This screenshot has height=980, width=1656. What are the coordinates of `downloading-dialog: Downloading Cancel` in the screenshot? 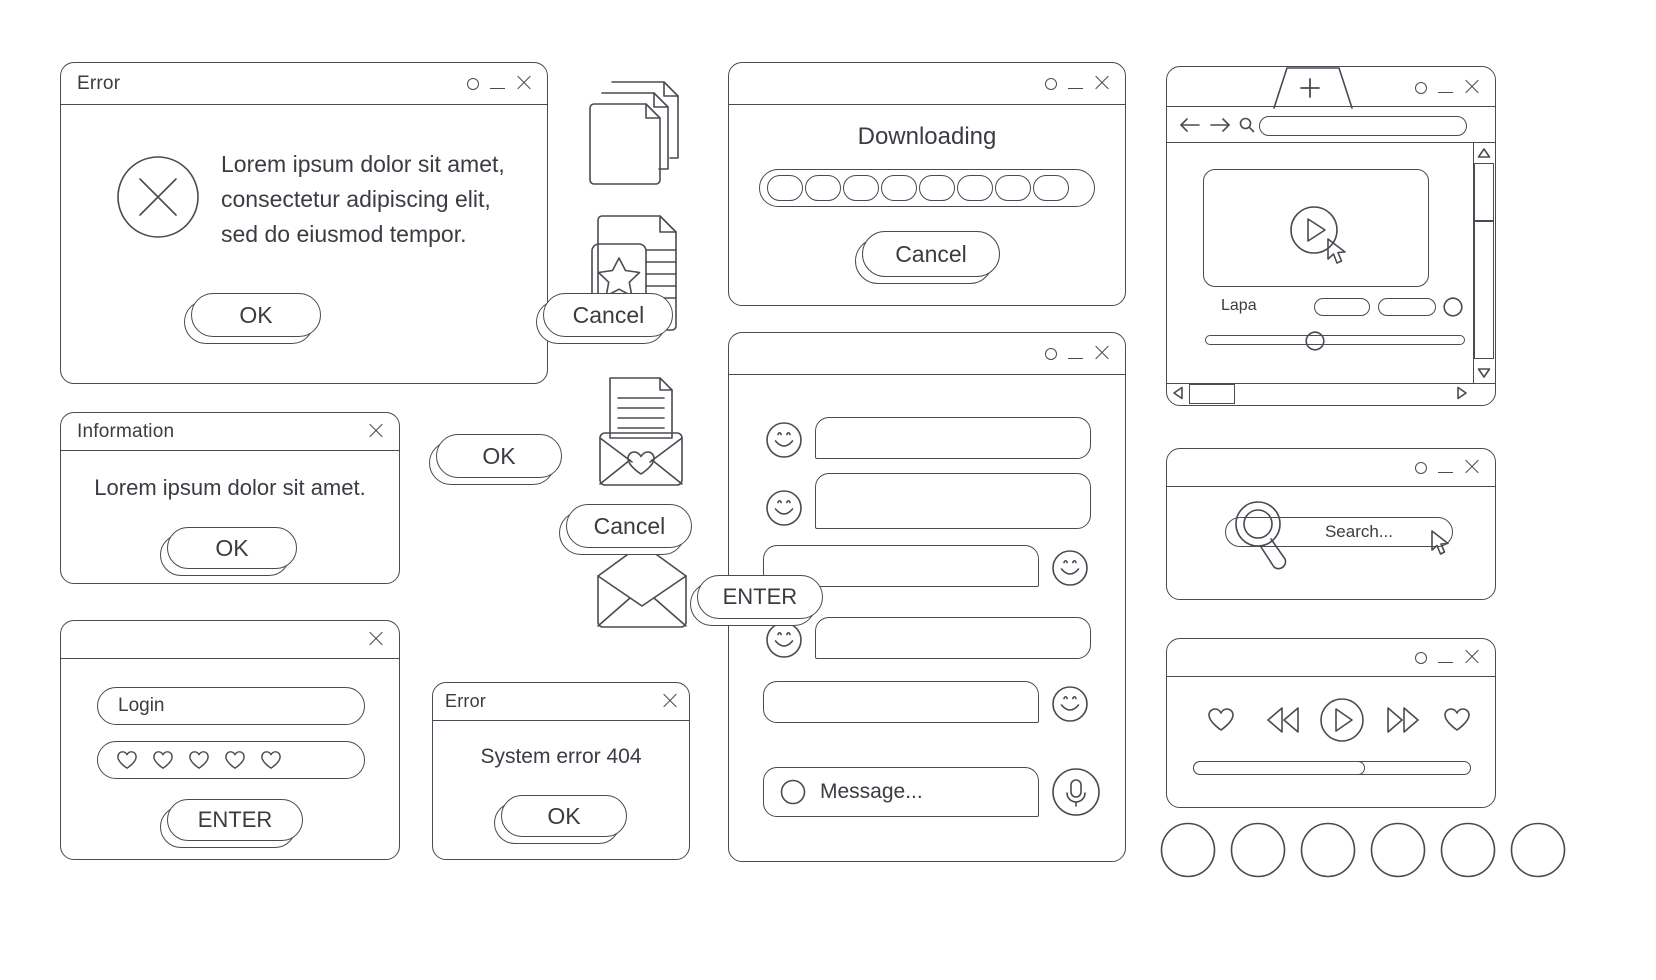 It's located at (927, 184).